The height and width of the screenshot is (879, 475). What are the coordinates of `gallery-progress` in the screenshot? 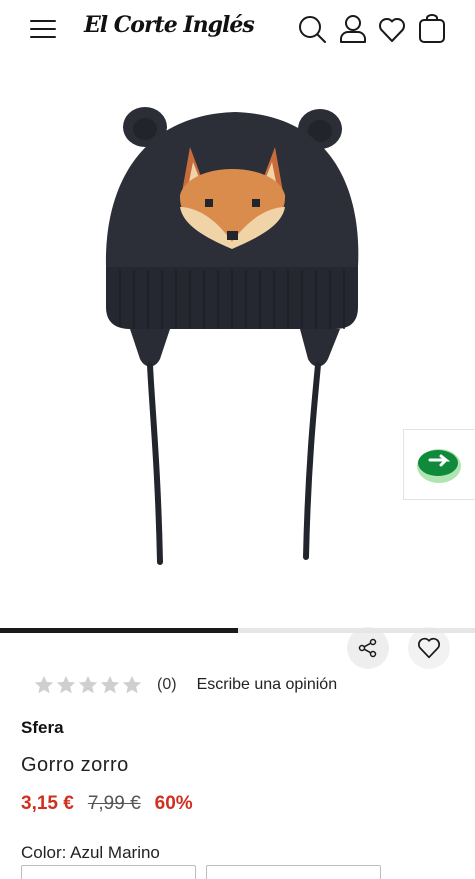 It's located at (237, 630).